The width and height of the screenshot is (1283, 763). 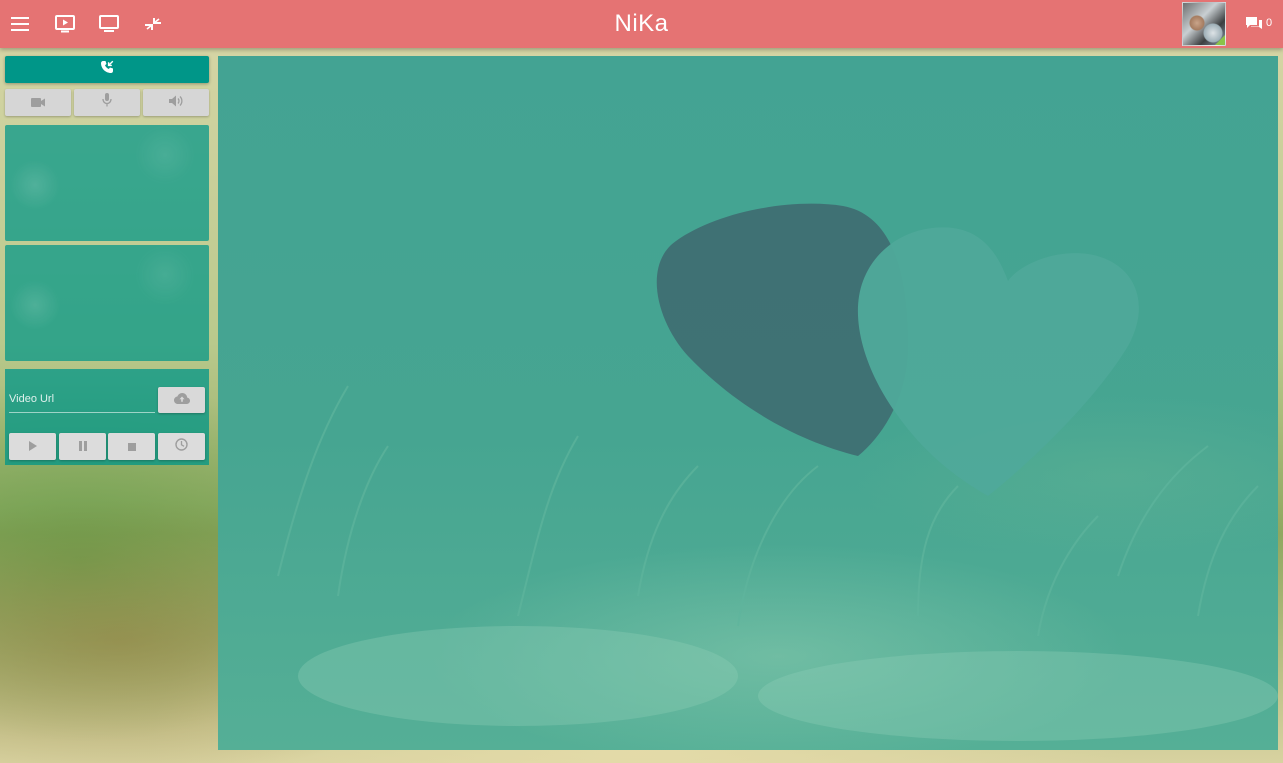 I want to click on volume-icon, so click(x=176, y=103).